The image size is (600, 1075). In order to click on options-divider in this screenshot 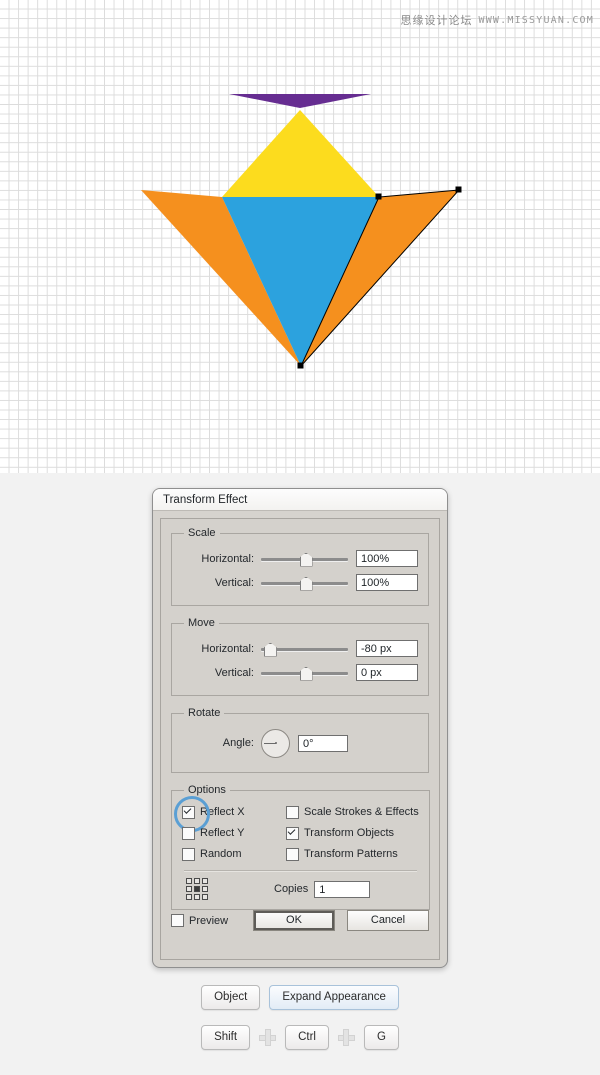, I will do `click(300, 871)`.